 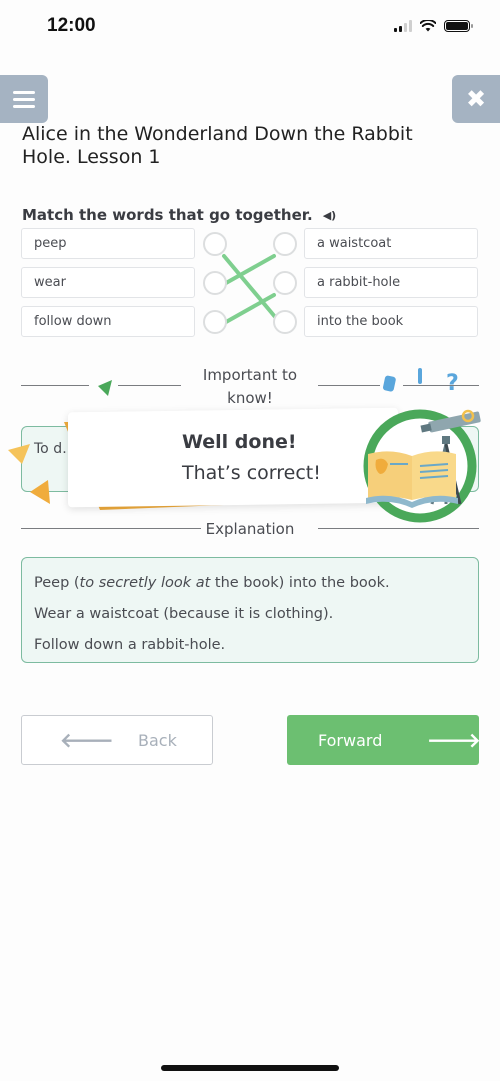 What do you see at coordinates (130, 645) in the screenshot?
I see `explanation-line-3: Follow down a rabbit-hole.` at bounding box center [130, 645].